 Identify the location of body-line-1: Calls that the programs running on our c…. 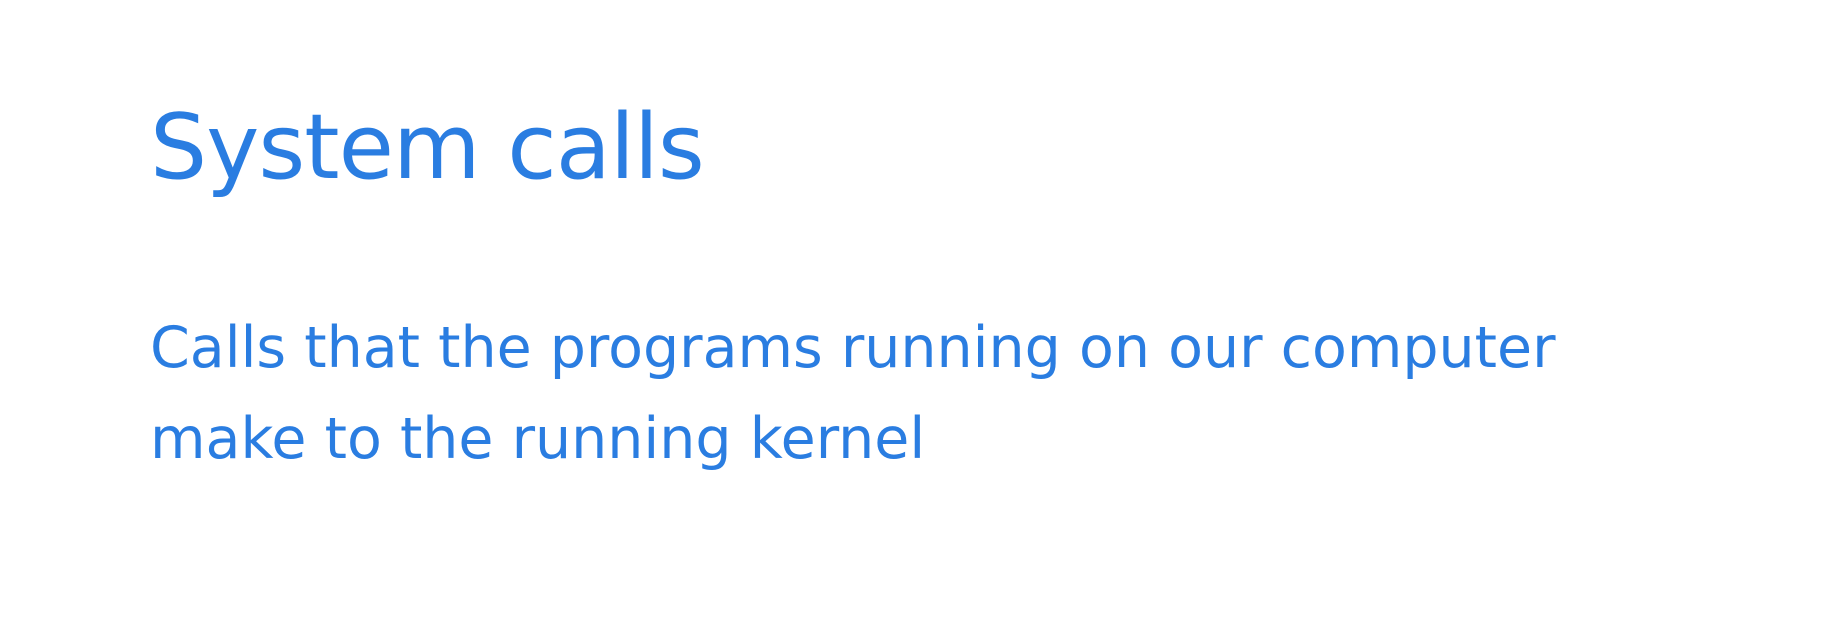
(853, 348).